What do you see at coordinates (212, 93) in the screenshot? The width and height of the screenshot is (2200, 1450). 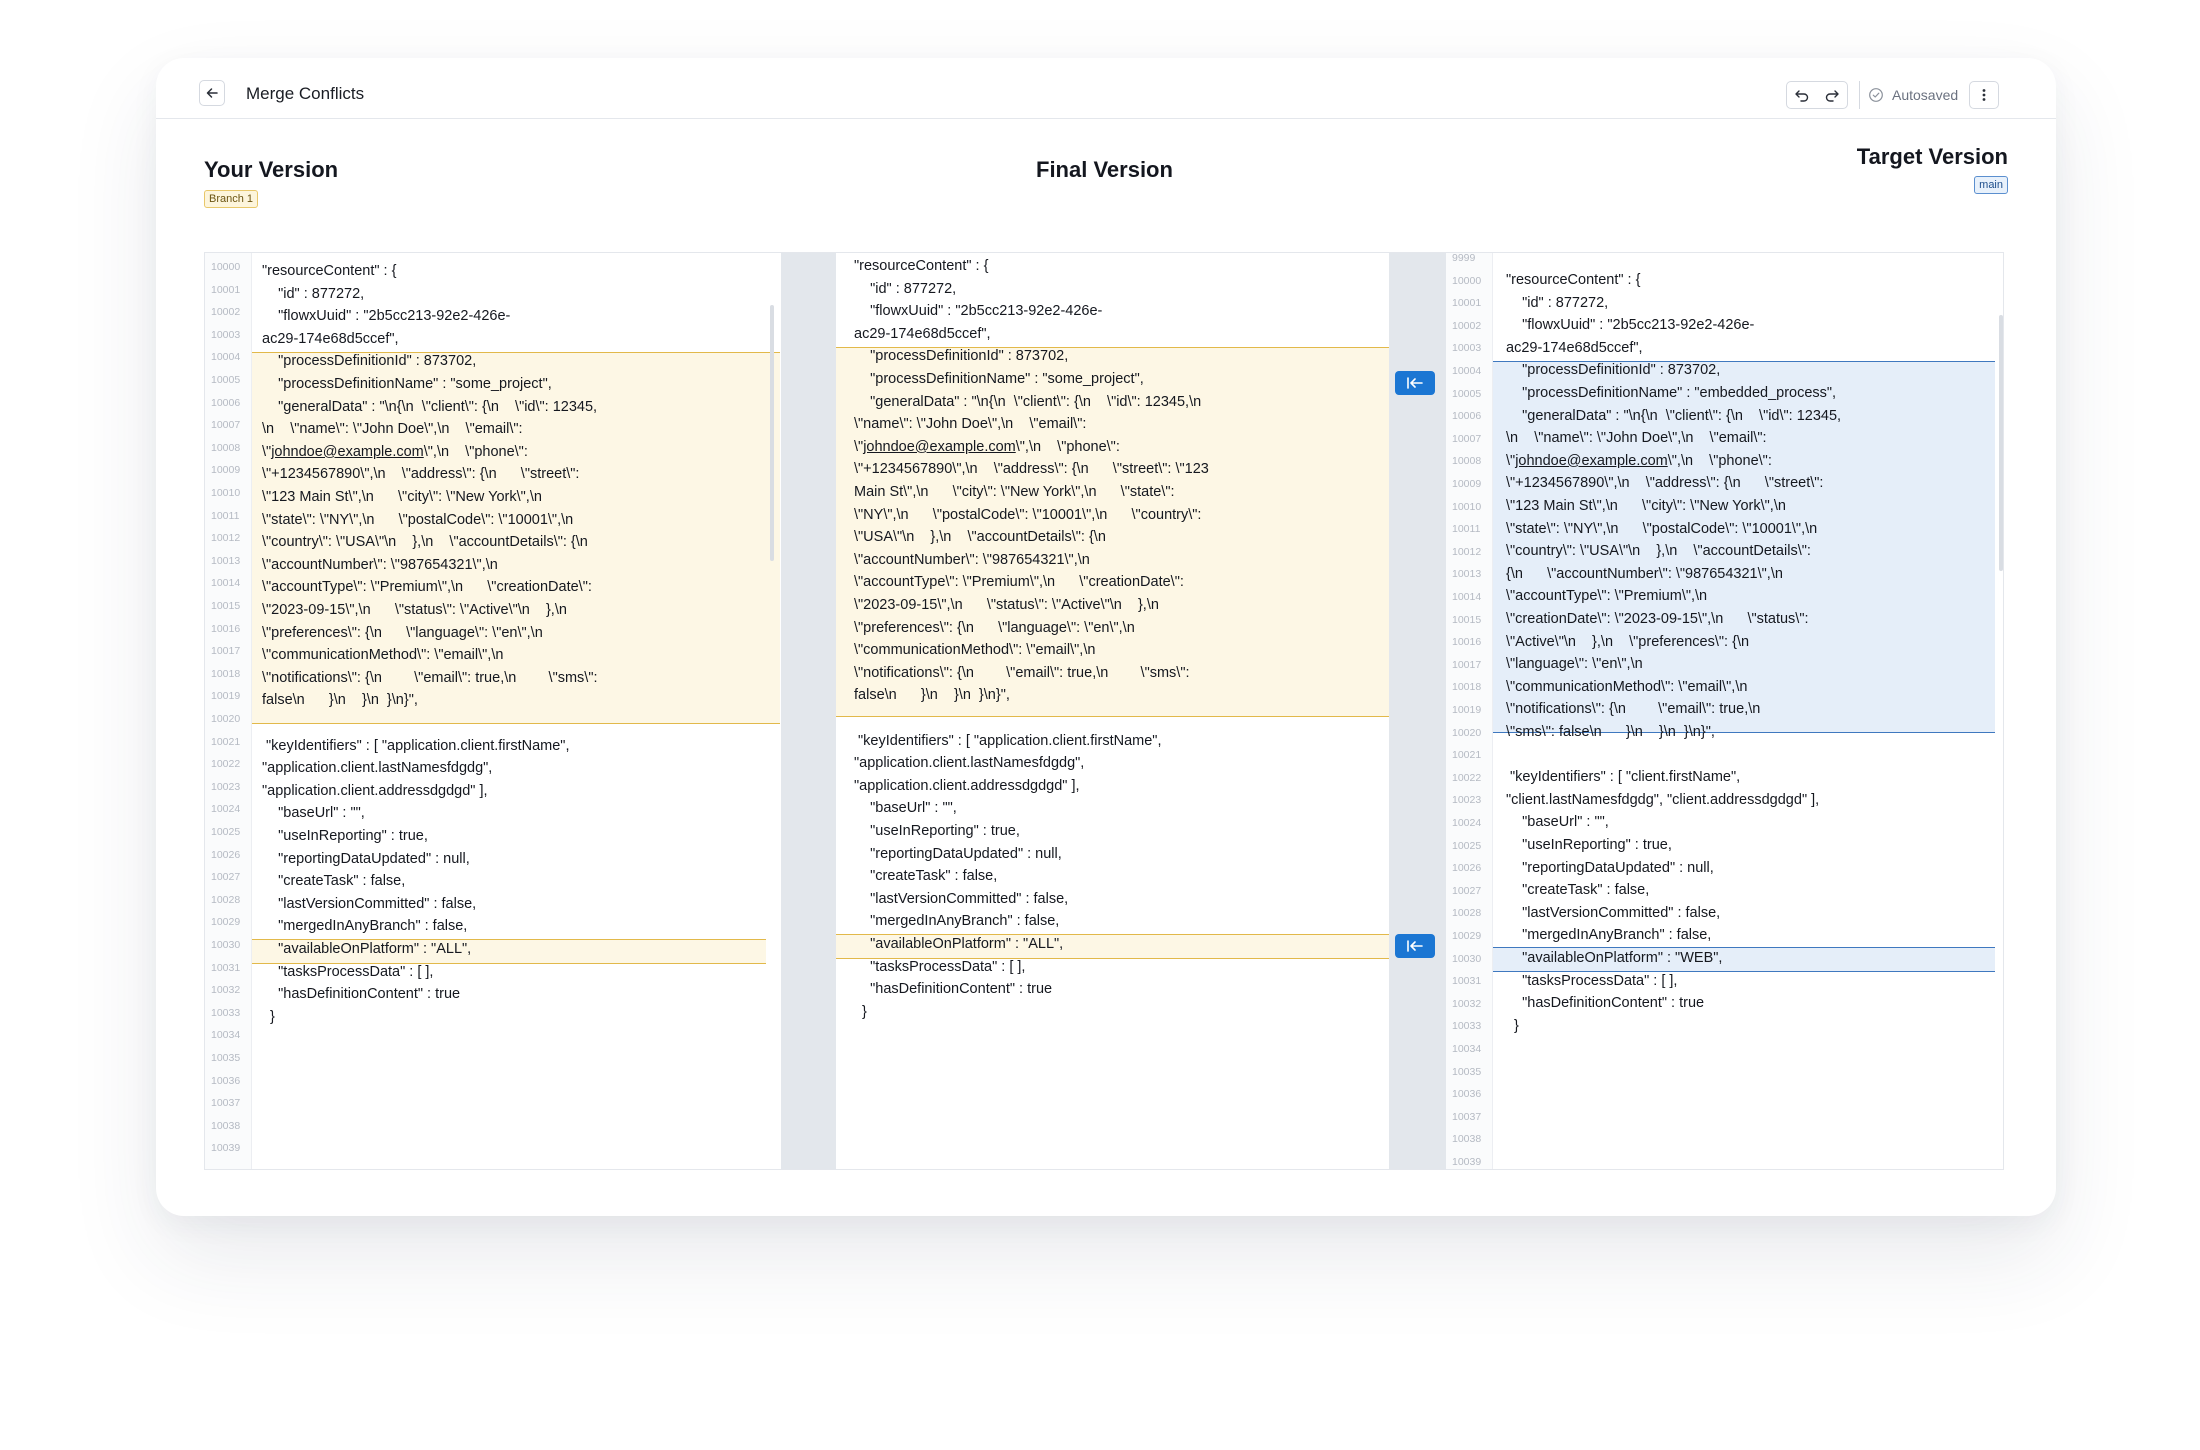 I see `back-button` at bounding box center [212, 93].